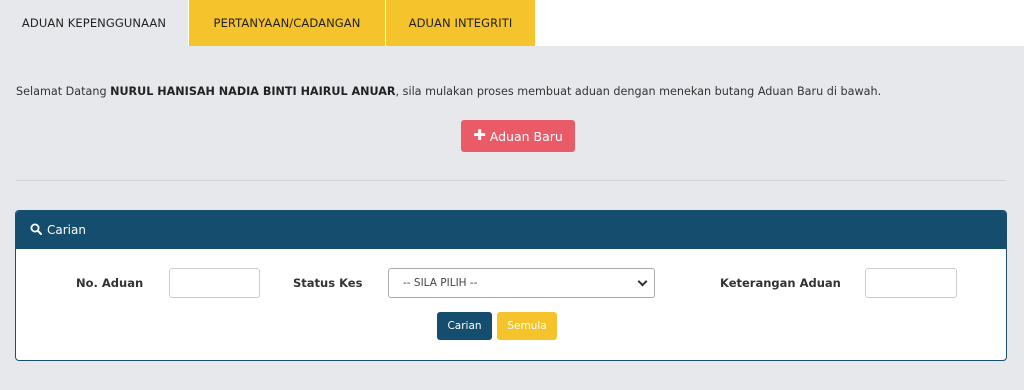 The width and height of the screenshot is (1024, 390). Describe the element at coordinates (460, 23) in the screenshot. I see `tab-aduan-integriti: ADUAN INTEGRITI` at that location.